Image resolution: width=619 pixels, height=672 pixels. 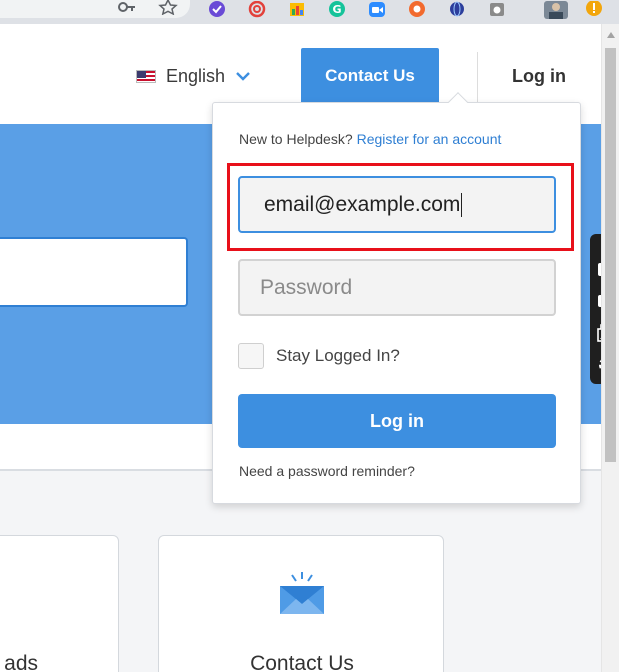 What do you see at coordinates (95, 9) in the screenshot?
I see `address-bar` at bounding box center [95, 9].